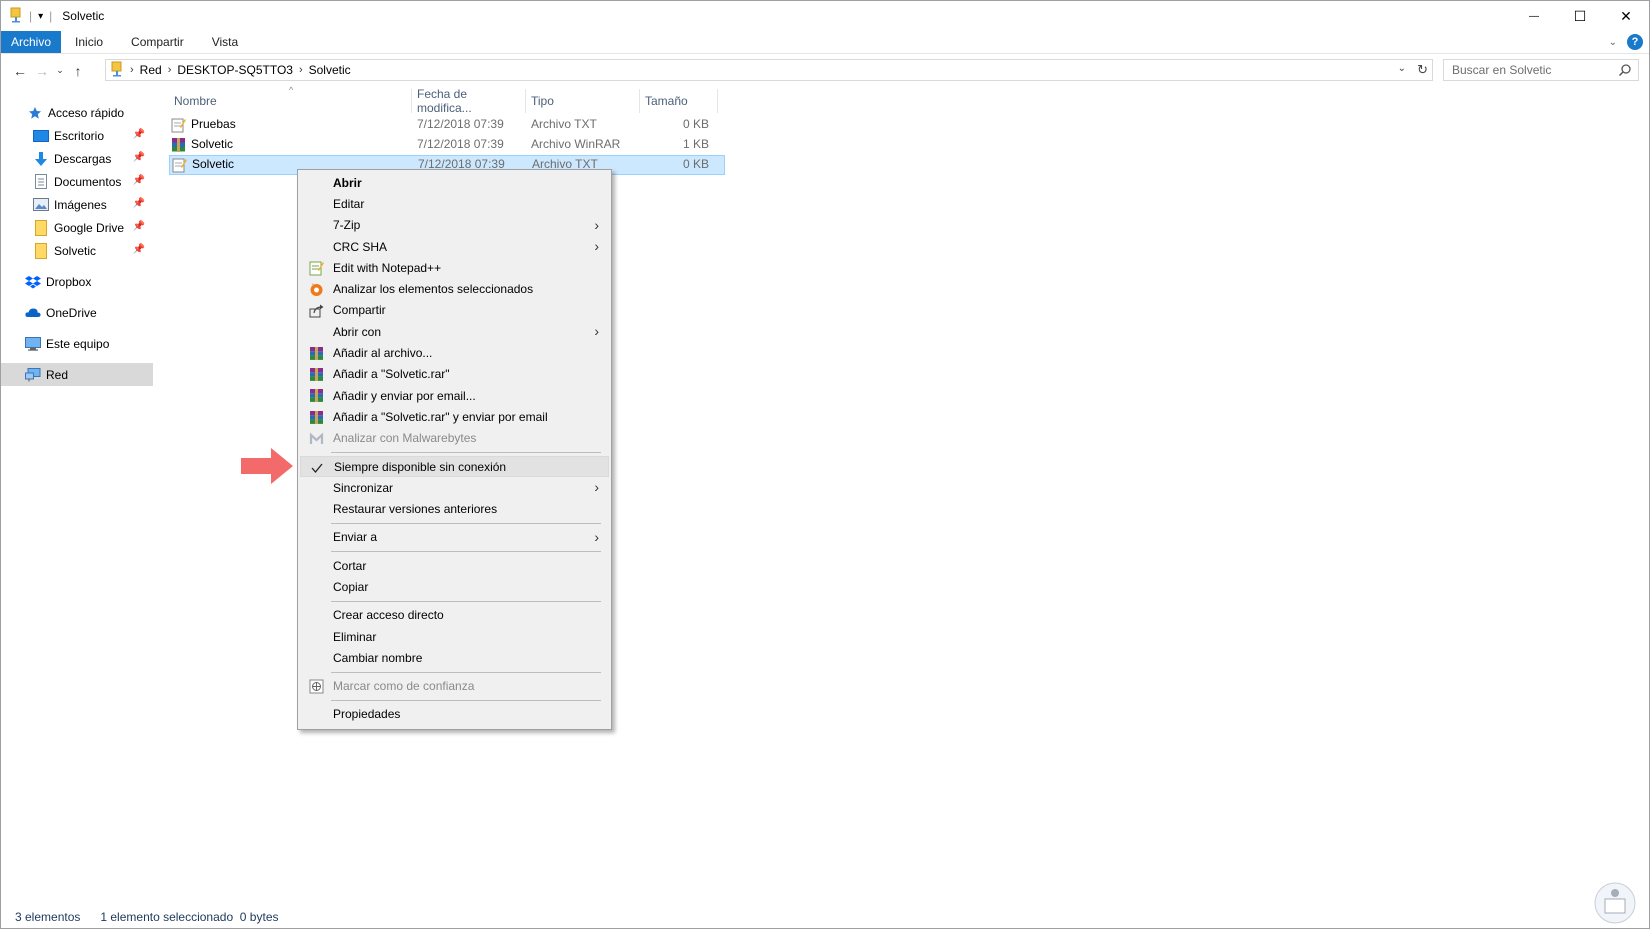 The width and height of the screenshot is (1650, 929). I want to click on tab-archivo: Archivo, so click(31, 42).